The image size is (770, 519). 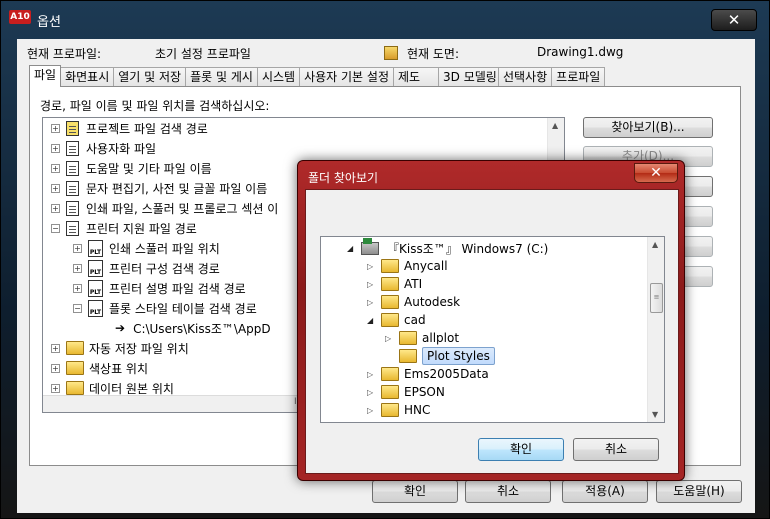 I want to click on tree-item-label: 프린터 지원 파일 경로, so click(x=141, y=228).